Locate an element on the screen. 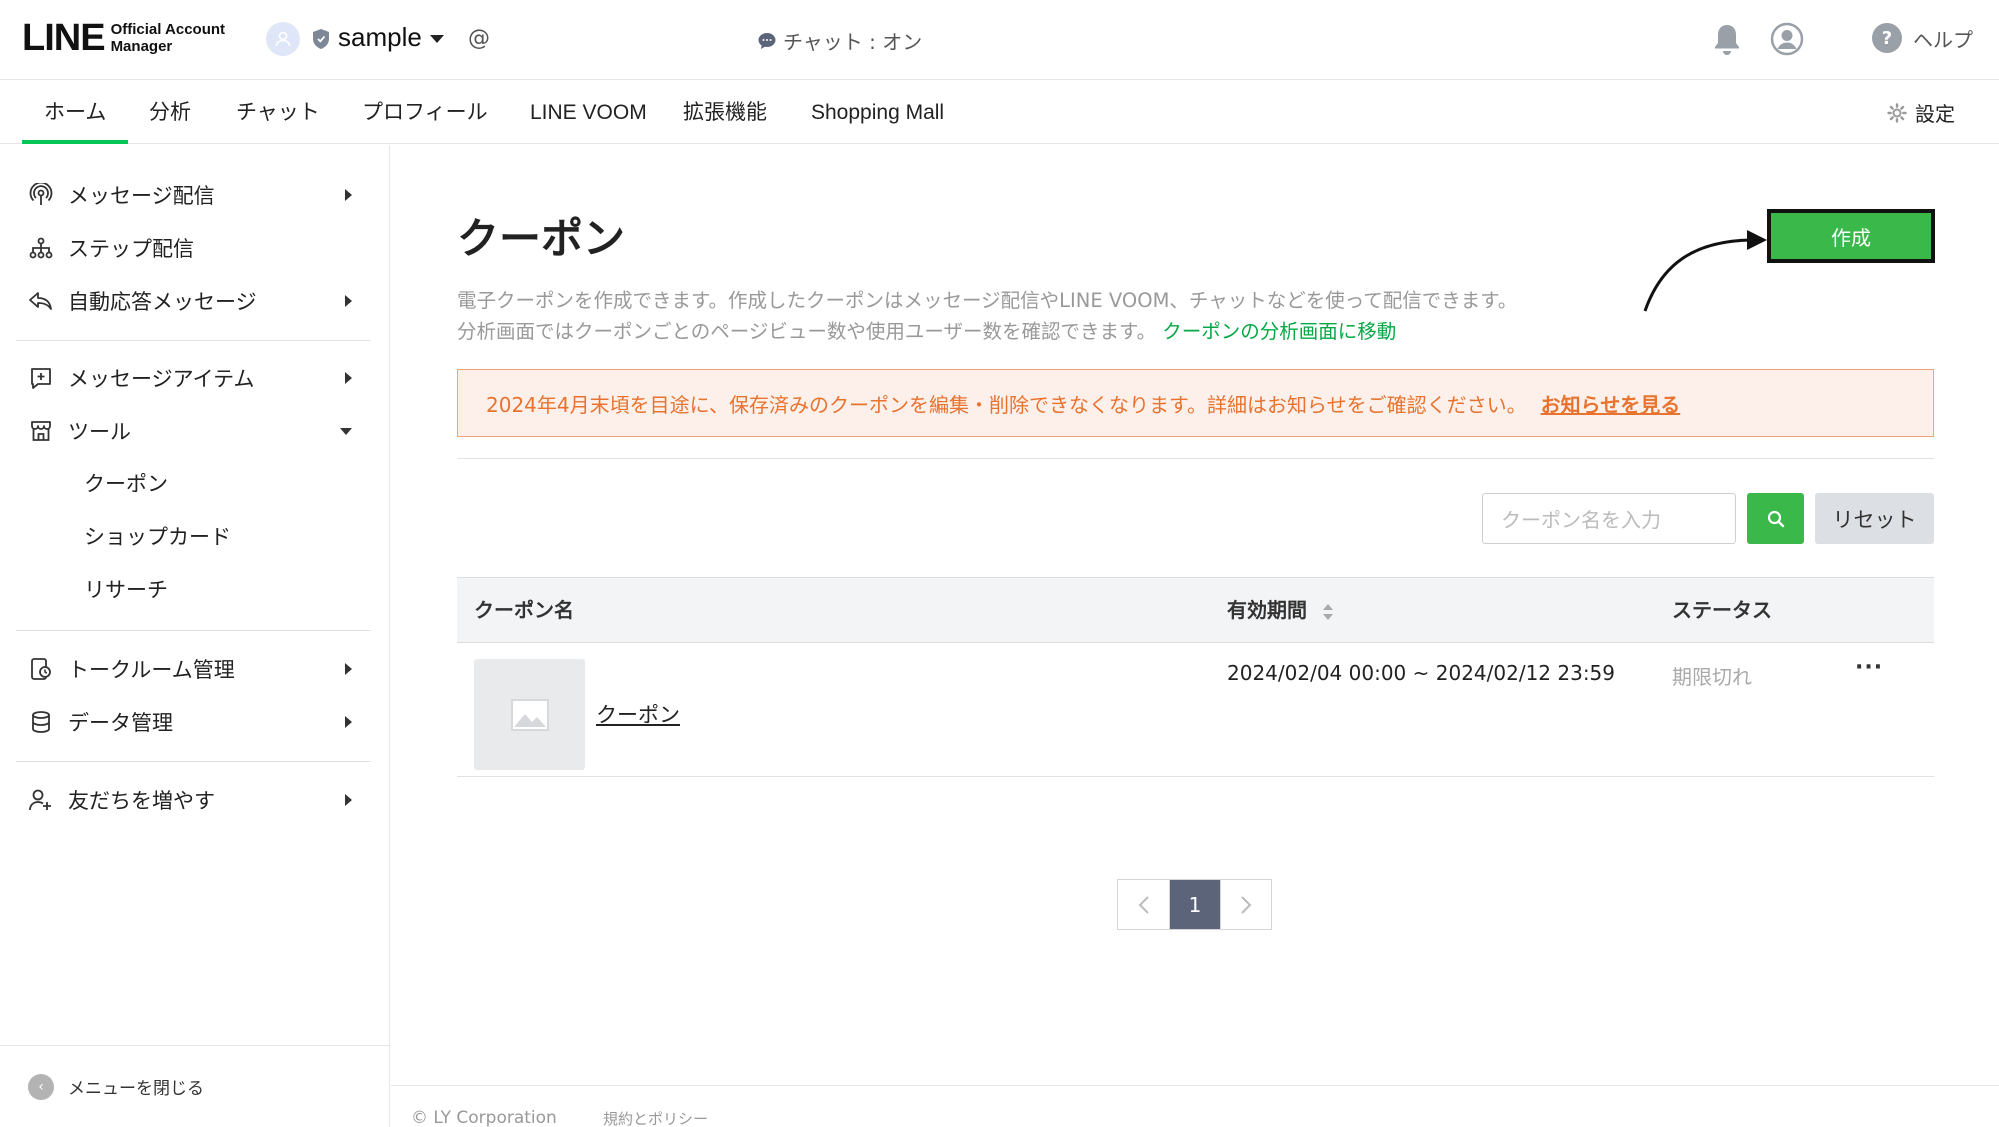 Image resolution: width=1999 pixels, height=1127 pixels. tab-extensions: 拡張機能 is located at coordinates (725, 112).